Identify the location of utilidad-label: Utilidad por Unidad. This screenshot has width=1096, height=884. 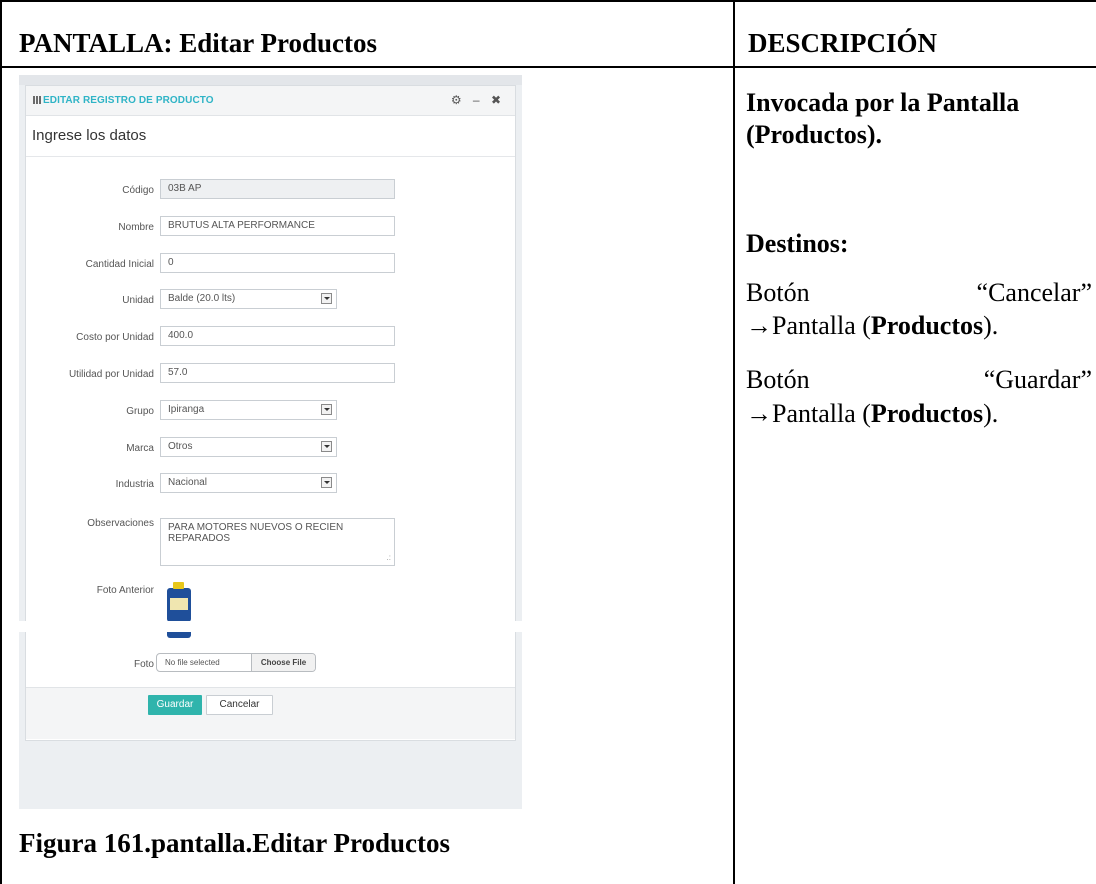
(111, 374).